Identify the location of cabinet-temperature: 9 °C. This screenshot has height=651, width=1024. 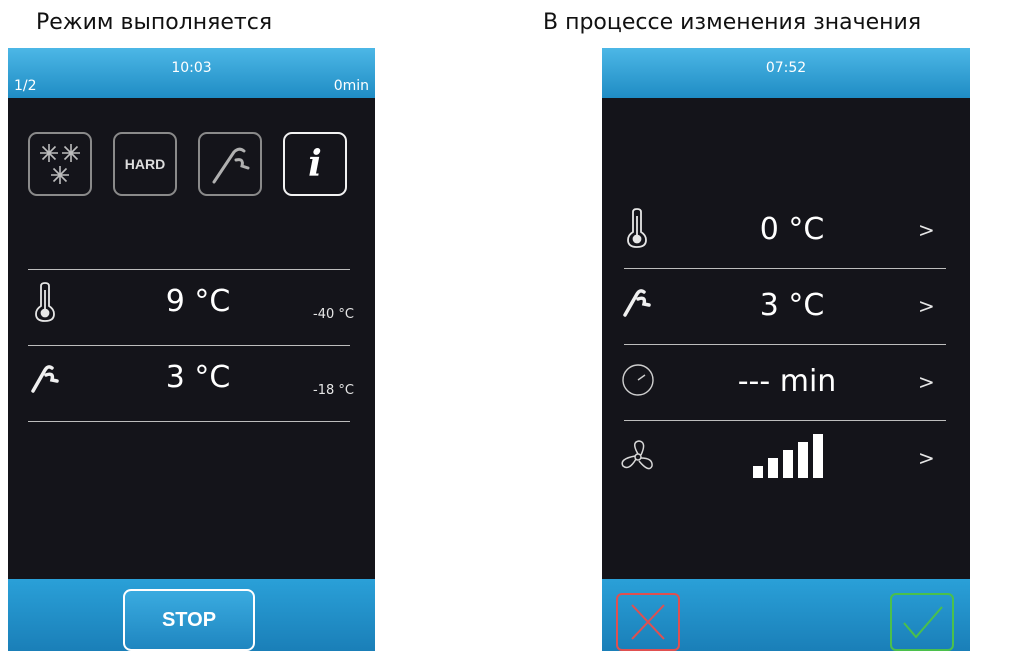
(198, 301).